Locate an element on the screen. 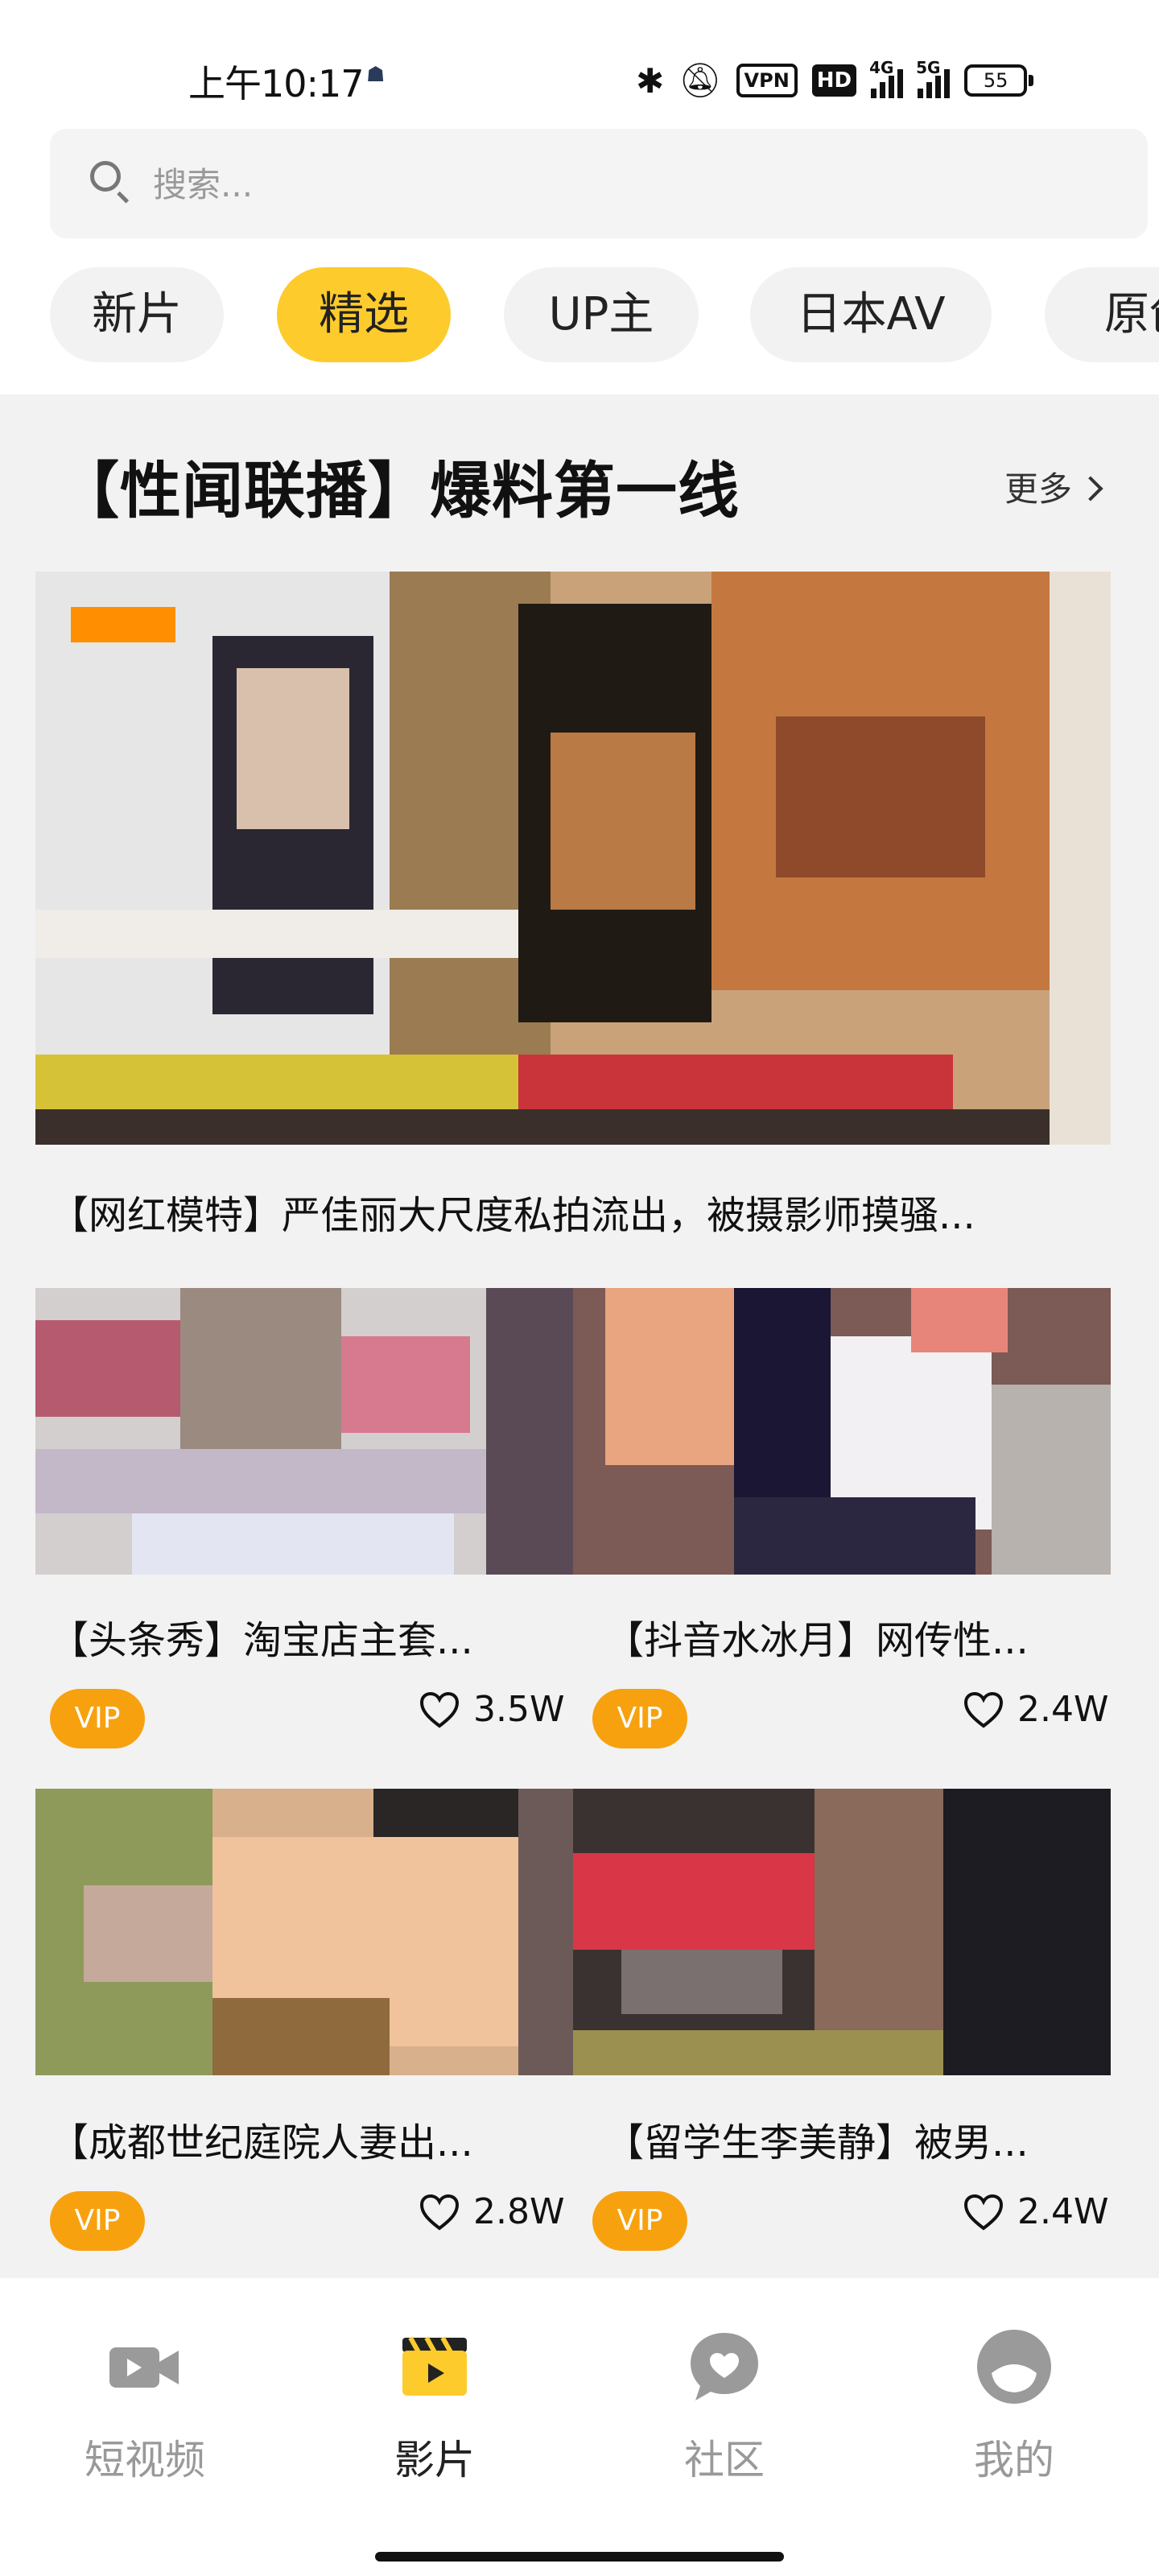  vpn-badge: VPN is located at coordinates (767, 80).